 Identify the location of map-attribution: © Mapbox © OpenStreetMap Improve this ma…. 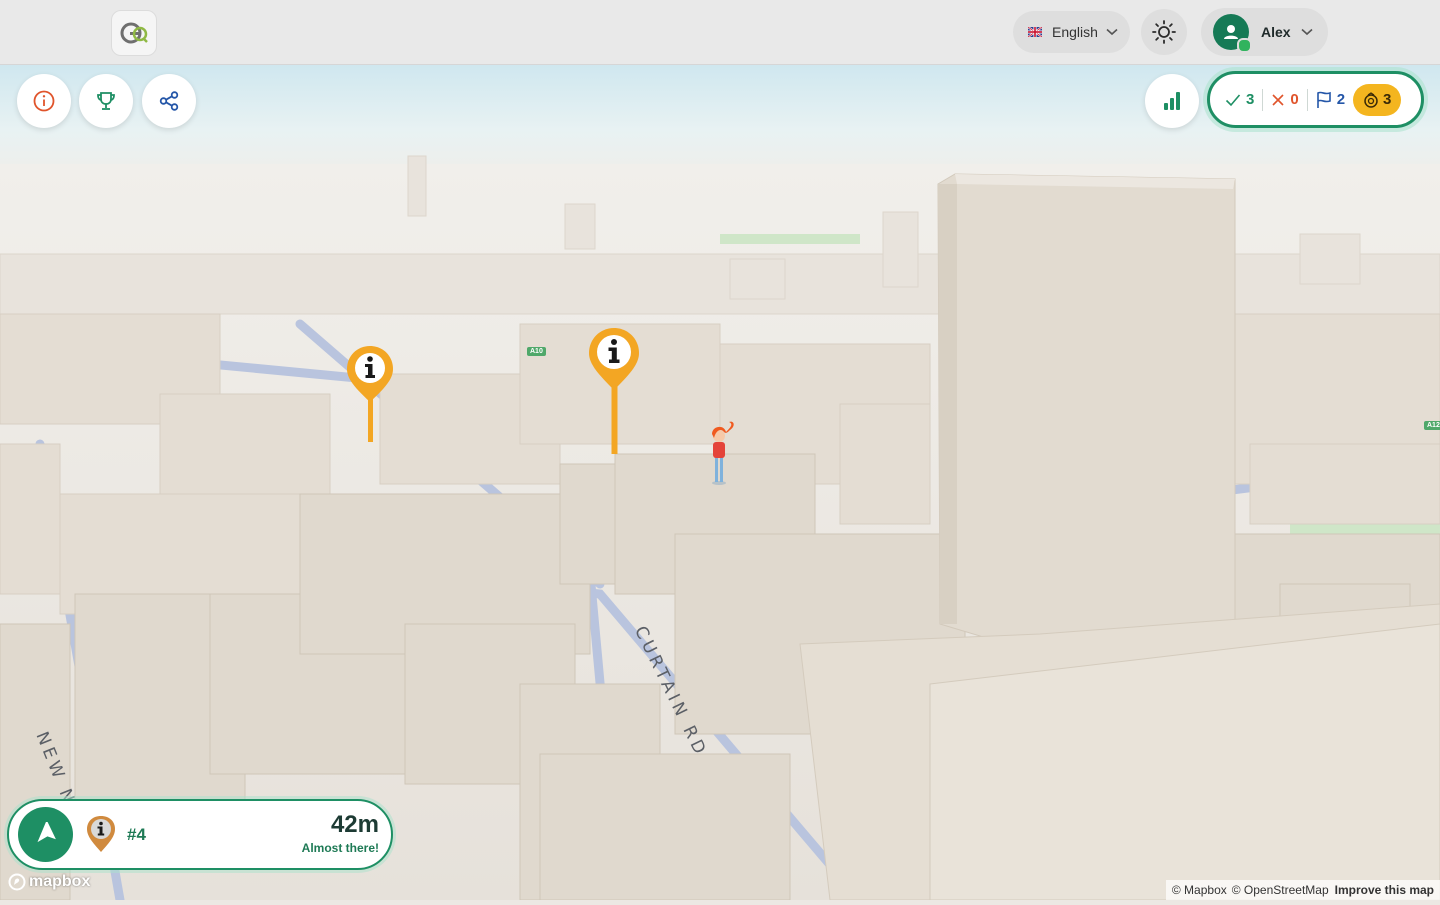
(1302, 890).